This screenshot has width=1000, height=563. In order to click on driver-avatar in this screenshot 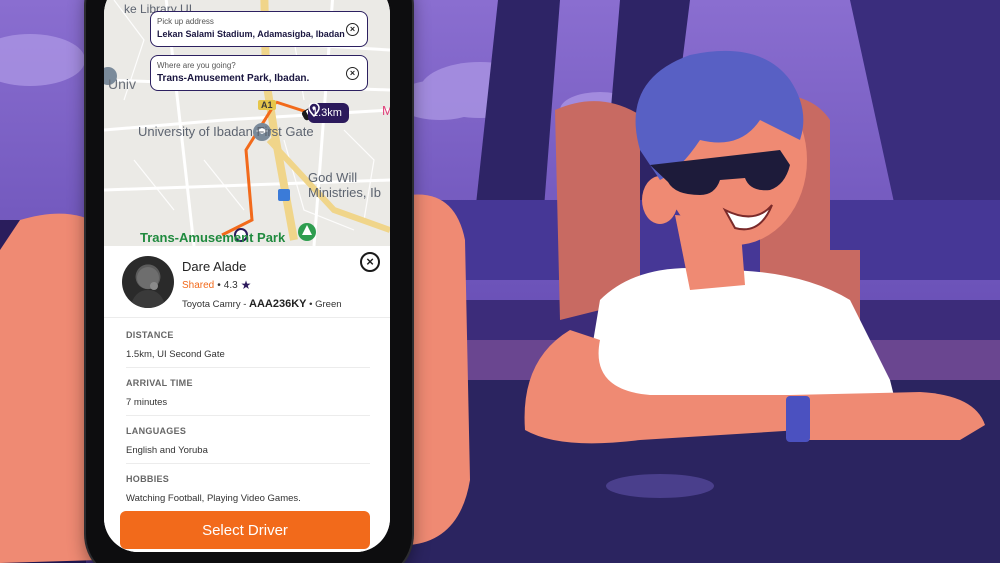, I will do `click(148, 282)`.